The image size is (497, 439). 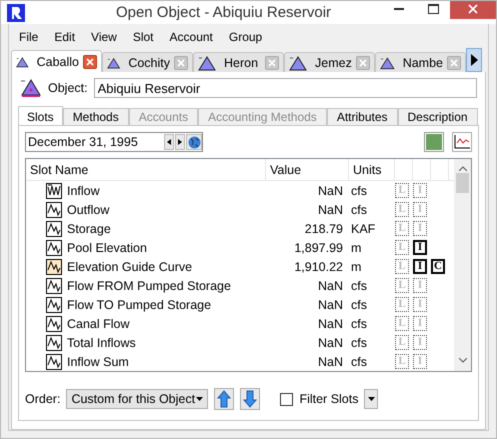 What do you see at coordinates (324, 229) in the screenshot?
I see `slot-value: 218.79` at bounding box center [324, 229].